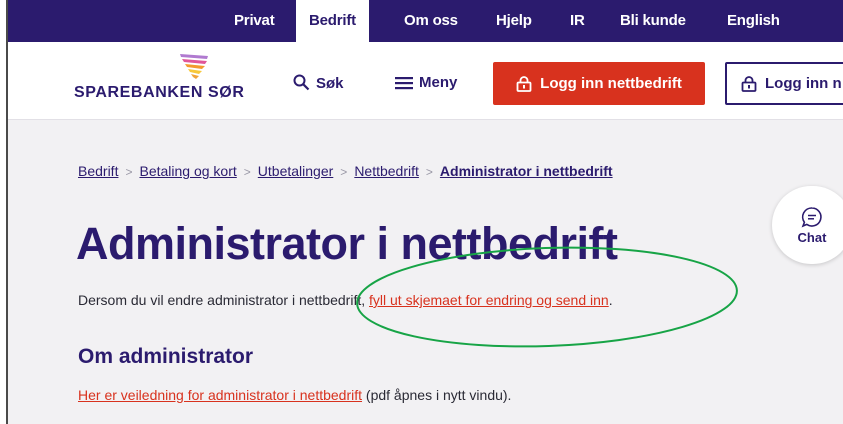 The height and width of the screenshot is (424, 843). What do you see at coordinates (611, 83) in the screenshot?
I see `login-nettbedrift-label: Logg inn nettbedrift` at bounding box center [611, 83].